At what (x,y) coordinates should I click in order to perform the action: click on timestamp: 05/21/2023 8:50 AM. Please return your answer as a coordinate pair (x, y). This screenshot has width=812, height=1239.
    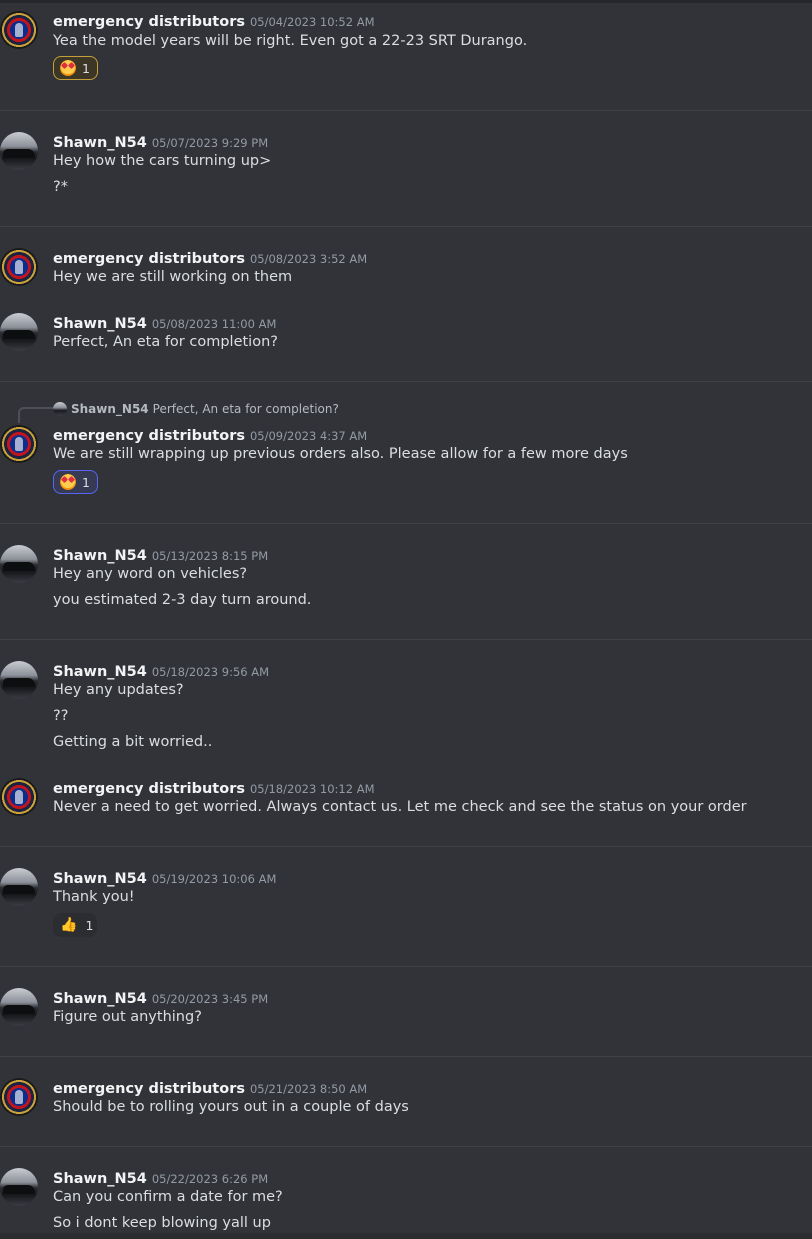
    Looking at the image, I should click on (308, 1089).